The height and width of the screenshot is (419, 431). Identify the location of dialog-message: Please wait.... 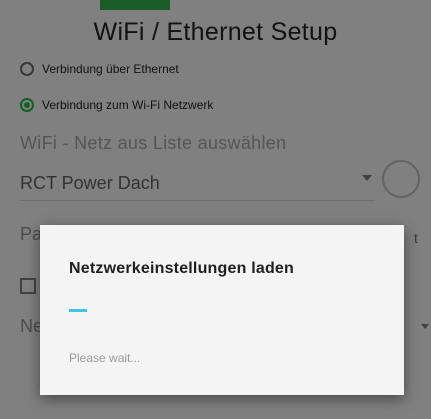
(105, 358).